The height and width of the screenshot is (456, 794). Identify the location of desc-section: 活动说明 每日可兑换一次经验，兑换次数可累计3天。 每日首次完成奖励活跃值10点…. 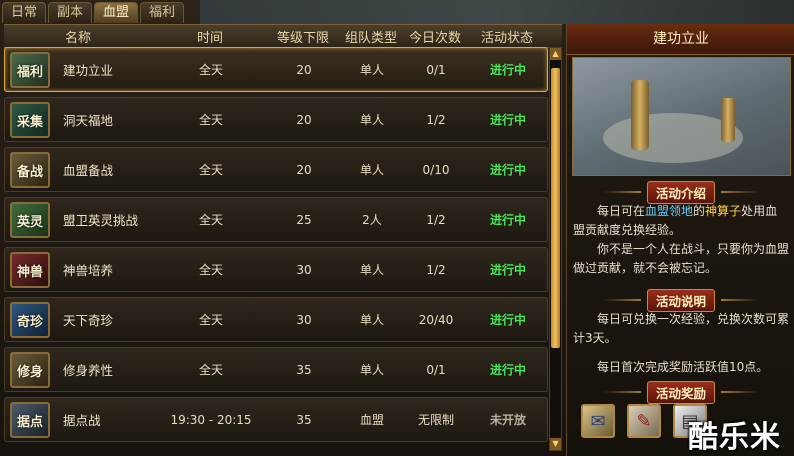
(680, 332).